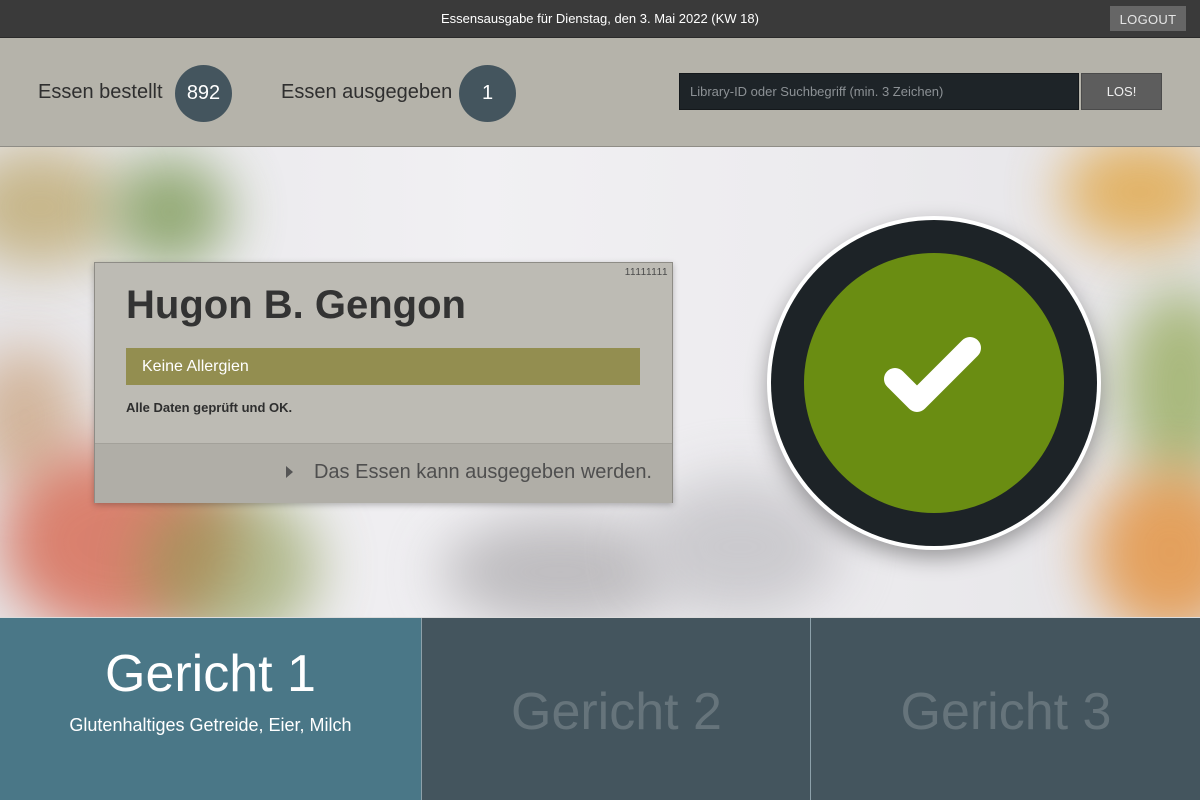 The height and width of the screenshot is (800, 1200). Describe the element at coordinates (210, 674) in the screenshot. I see `meal-title: Gericht 1` at that location.